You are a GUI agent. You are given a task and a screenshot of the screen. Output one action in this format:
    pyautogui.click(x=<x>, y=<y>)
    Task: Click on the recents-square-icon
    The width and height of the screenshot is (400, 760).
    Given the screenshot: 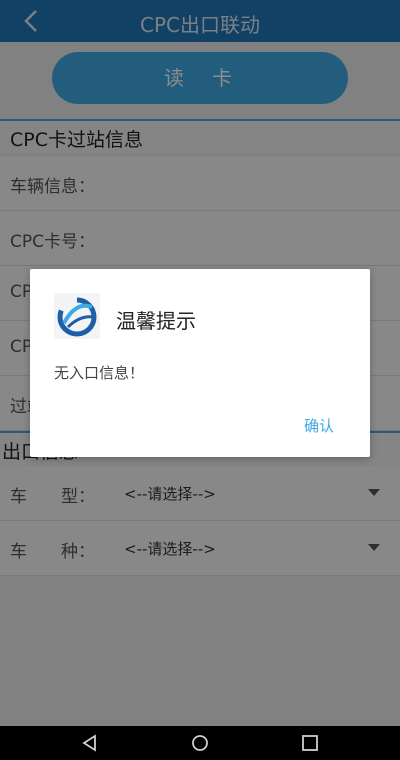 What is the action you would take?
    pyautogui.click(x=310, y=743)
    